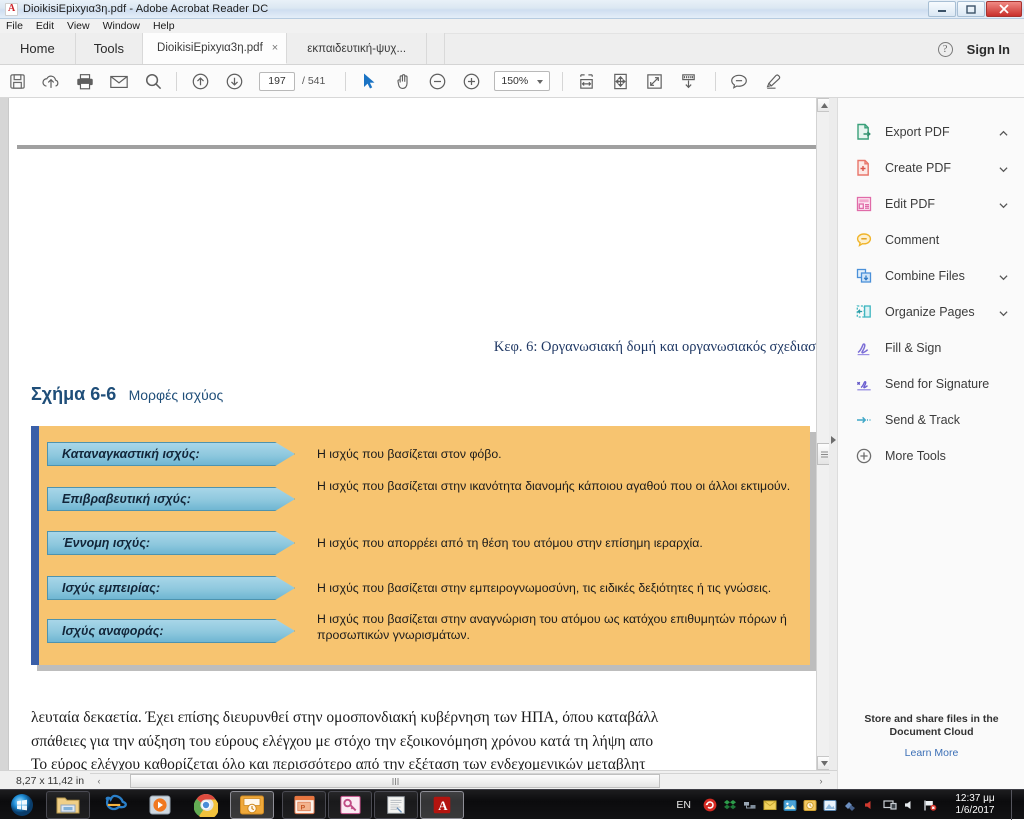  What do you see at coordinates (22, 805) in the screenshot?
I see `windows-start-icon` at bounding box center [22, 805].